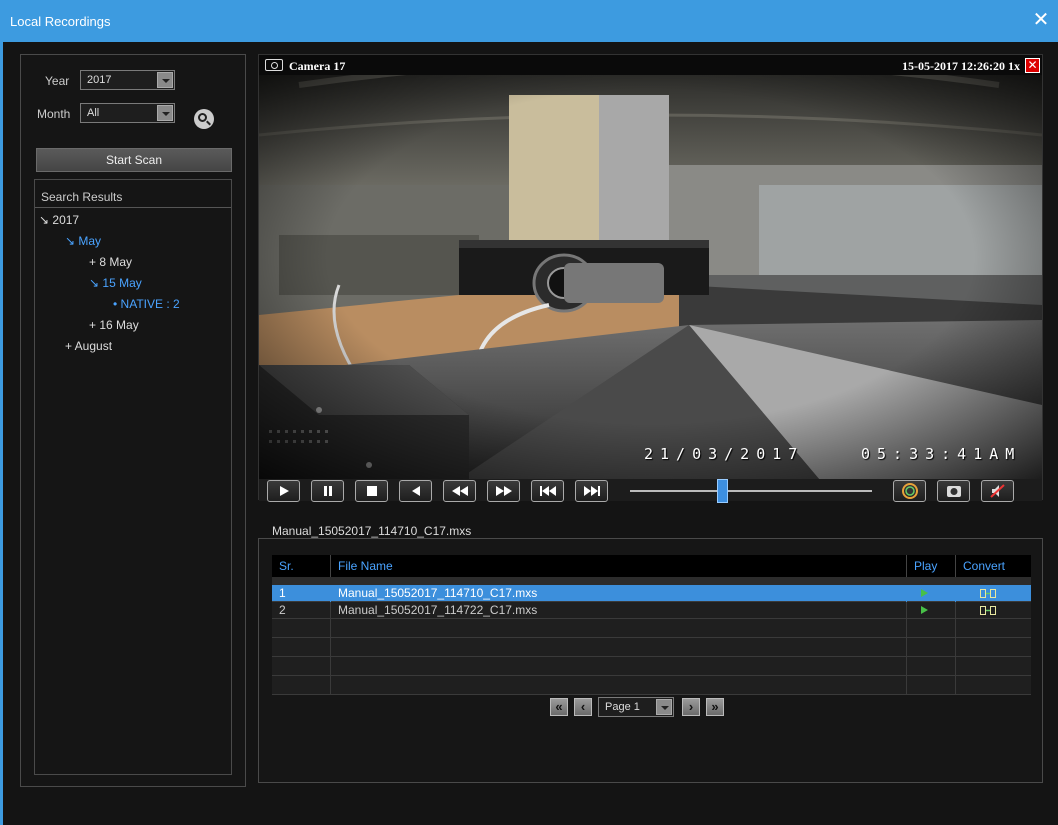 This screenshot has width=1058, height=825. Describe the element at coordinates (547, 491) in the screenshot. I see `skip-to-start-button` at that location.